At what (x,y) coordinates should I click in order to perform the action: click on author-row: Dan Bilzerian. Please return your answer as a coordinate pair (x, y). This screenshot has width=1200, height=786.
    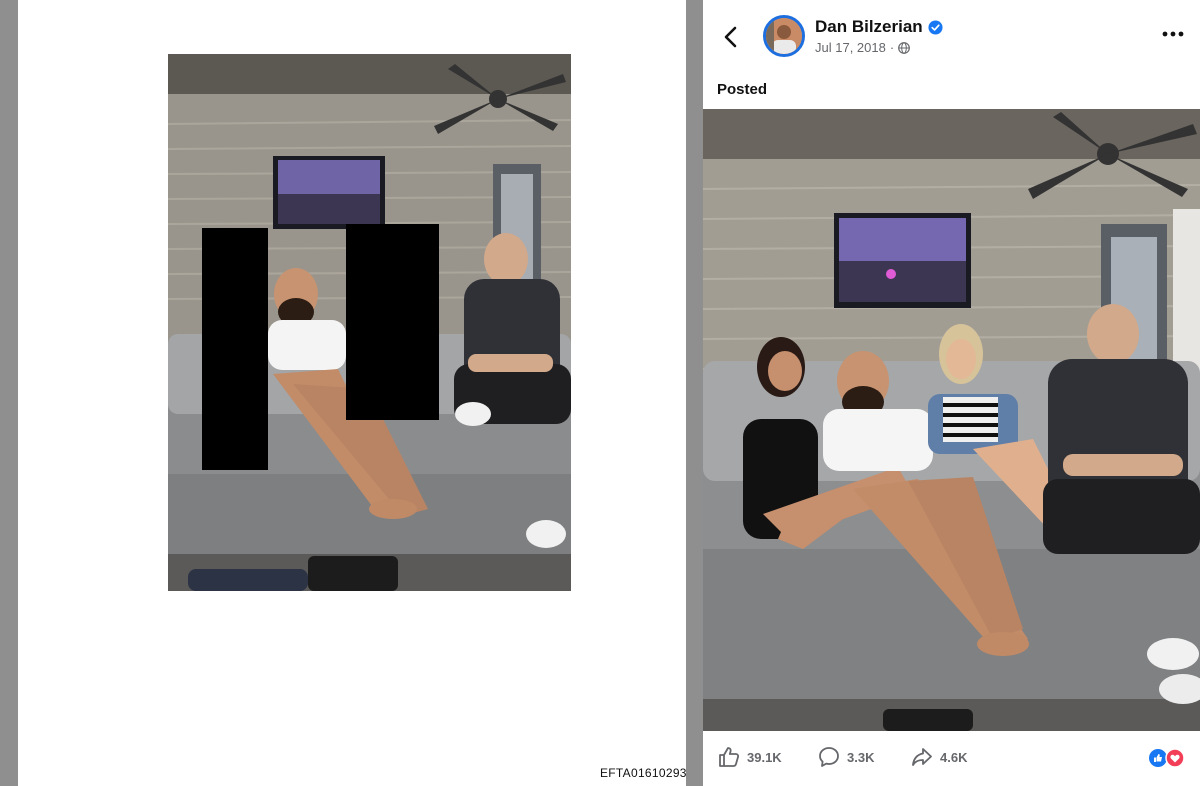
    Looking at the image, I should click on (879, 27).